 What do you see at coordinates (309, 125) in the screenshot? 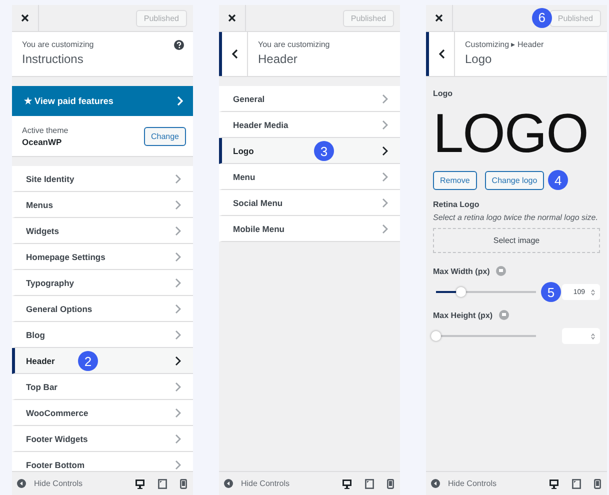
I see `menu-item: Header Media` at bounding box center [309, 125].